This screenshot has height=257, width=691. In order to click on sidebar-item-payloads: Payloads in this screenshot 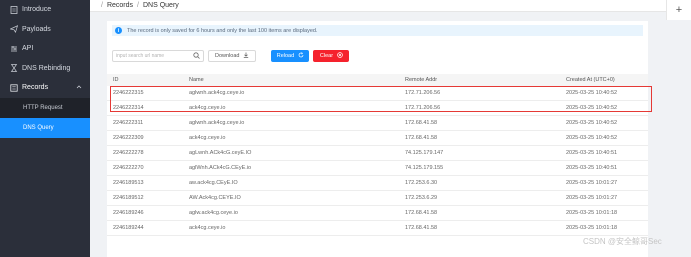, I will do `click(45, 30)`.